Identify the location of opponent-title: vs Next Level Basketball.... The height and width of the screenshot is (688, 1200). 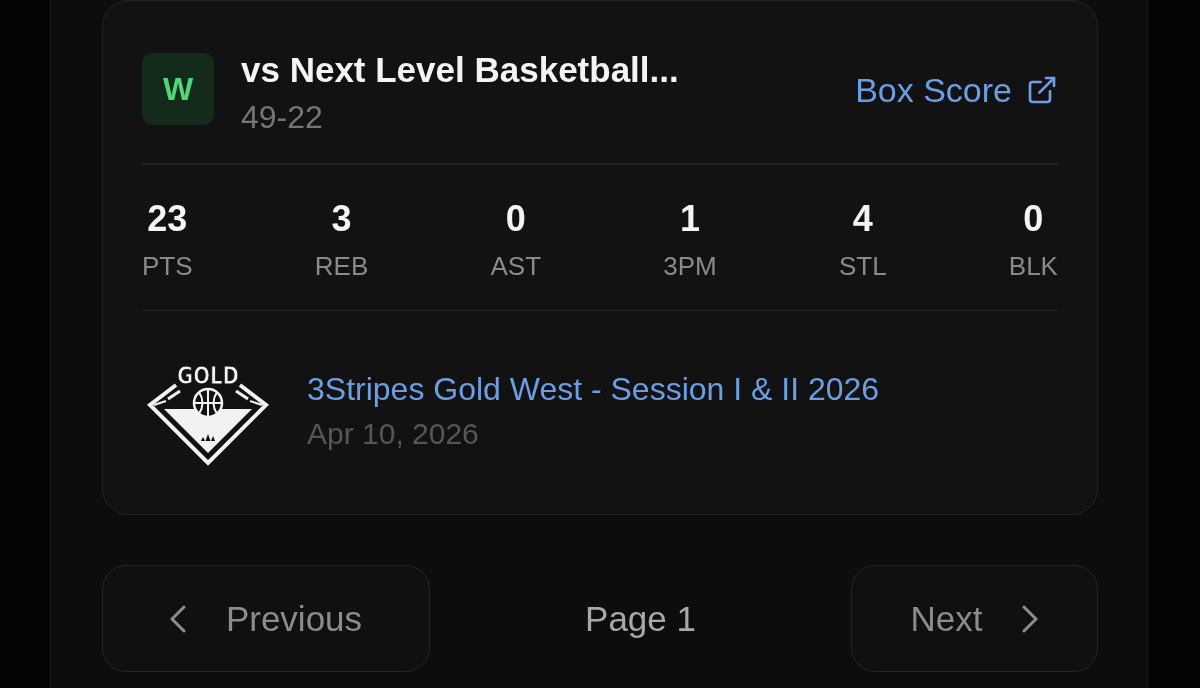
(460, 70).